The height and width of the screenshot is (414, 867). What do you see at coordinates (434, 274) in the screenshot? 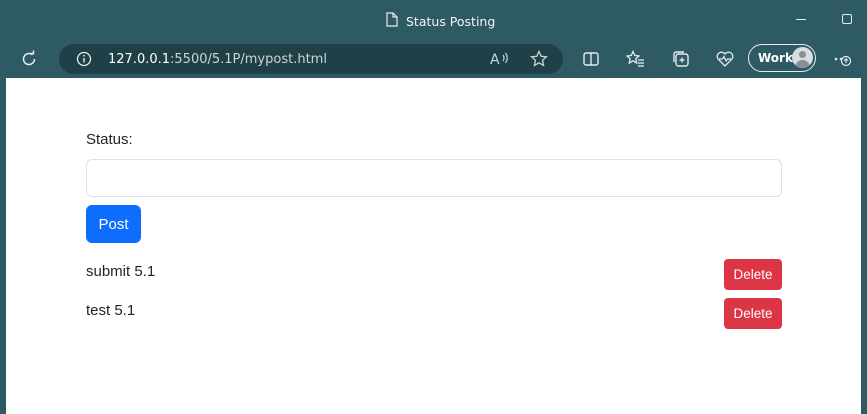
I see `list-item: submit 5.1 Delete` at bounding box center [434, 274].